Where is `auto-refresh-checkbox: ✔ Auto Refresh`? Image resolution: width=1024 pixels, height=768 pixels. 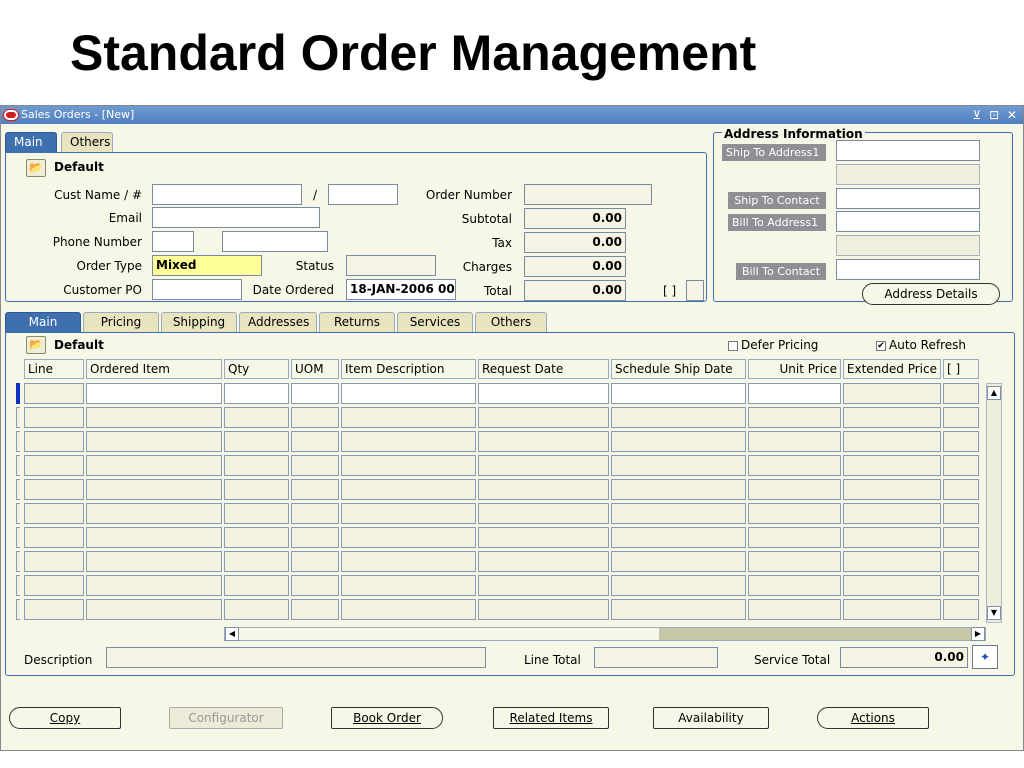 auto-refresh-checkbox: ✔ Auto Refresh is located at coordinates (921, 345).